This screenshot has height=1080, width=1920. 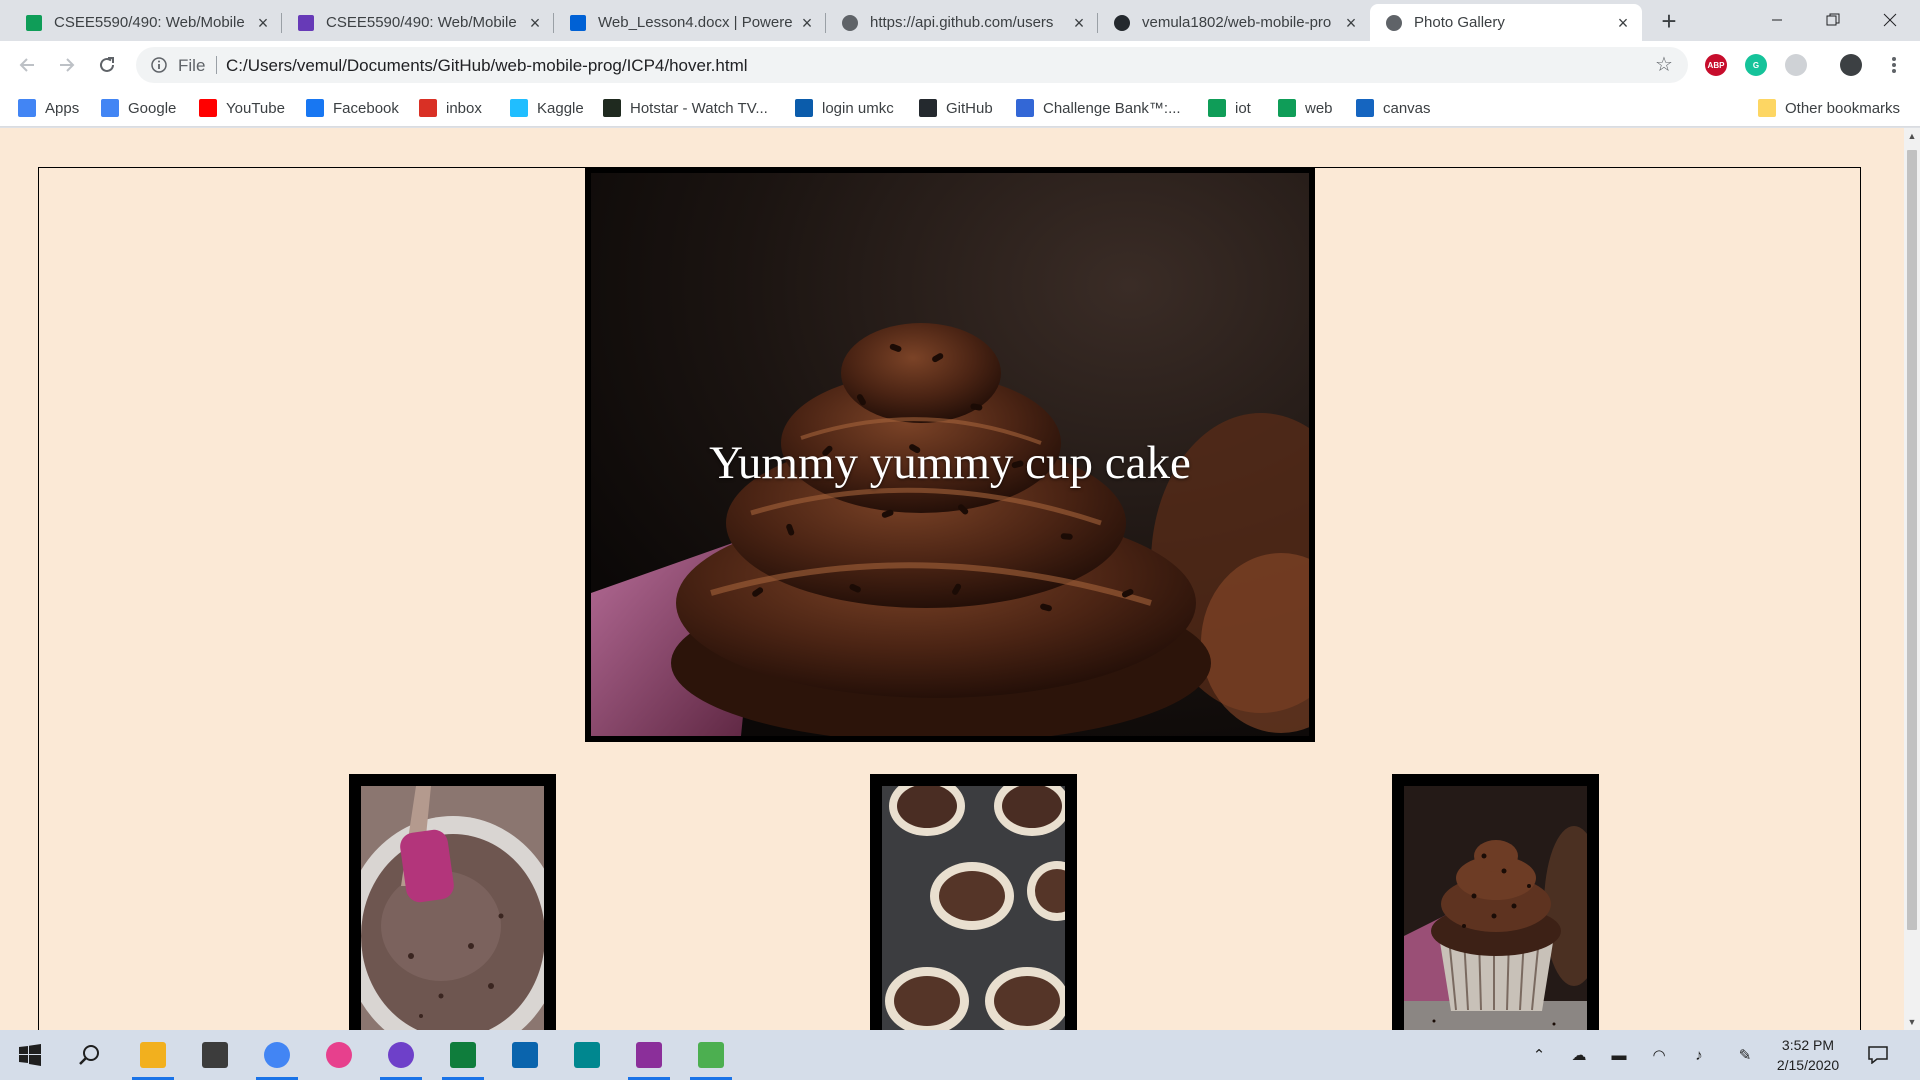 What do you see at coordinates (1796, 65) in the screenshot?
I see `extension-icon` at bounding box center [1796, 65].